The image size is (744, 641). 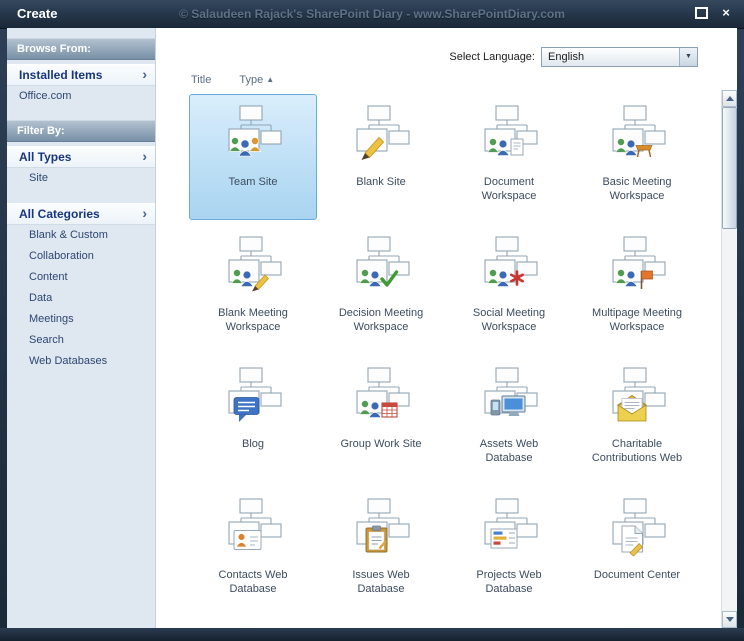 What do you see at coordinates (48, 277) in the screenshot?
I see `item-label: Content` at bounding box center [48, 277].